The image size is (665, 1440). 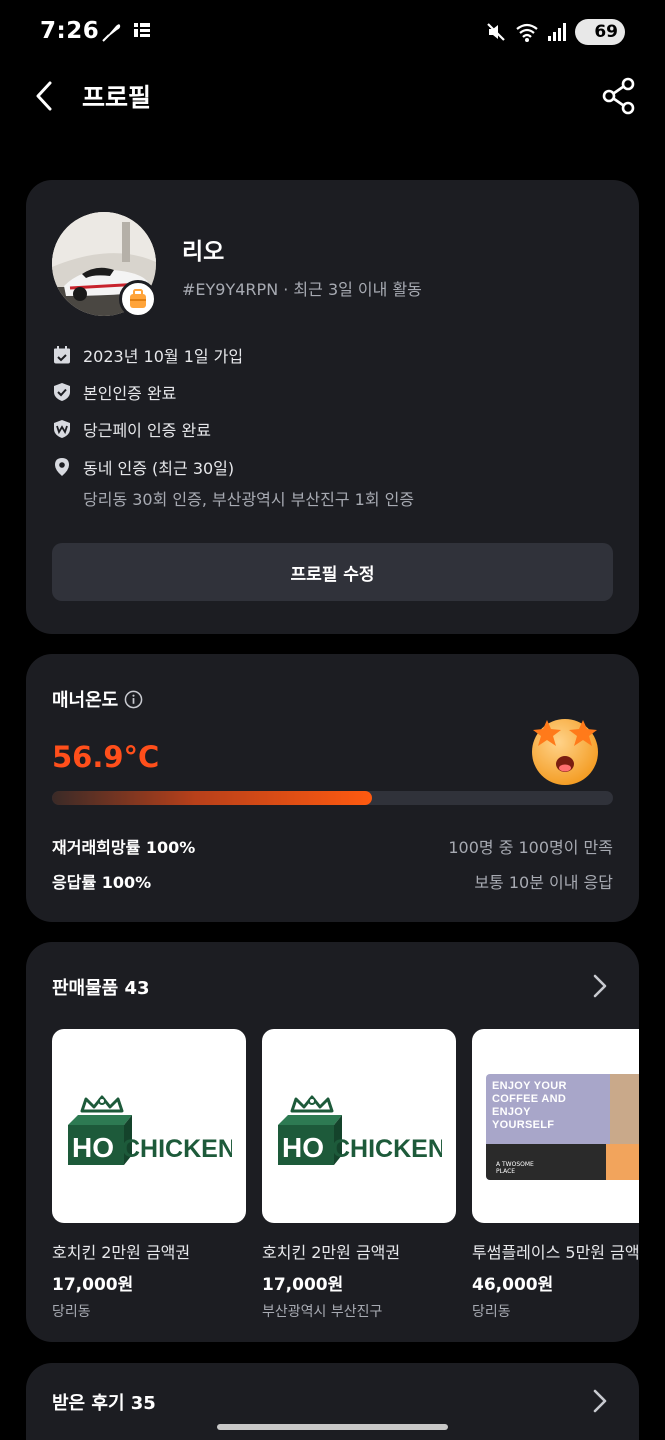 I want to click on pay-shield-icon, so click(x=62, y=429).